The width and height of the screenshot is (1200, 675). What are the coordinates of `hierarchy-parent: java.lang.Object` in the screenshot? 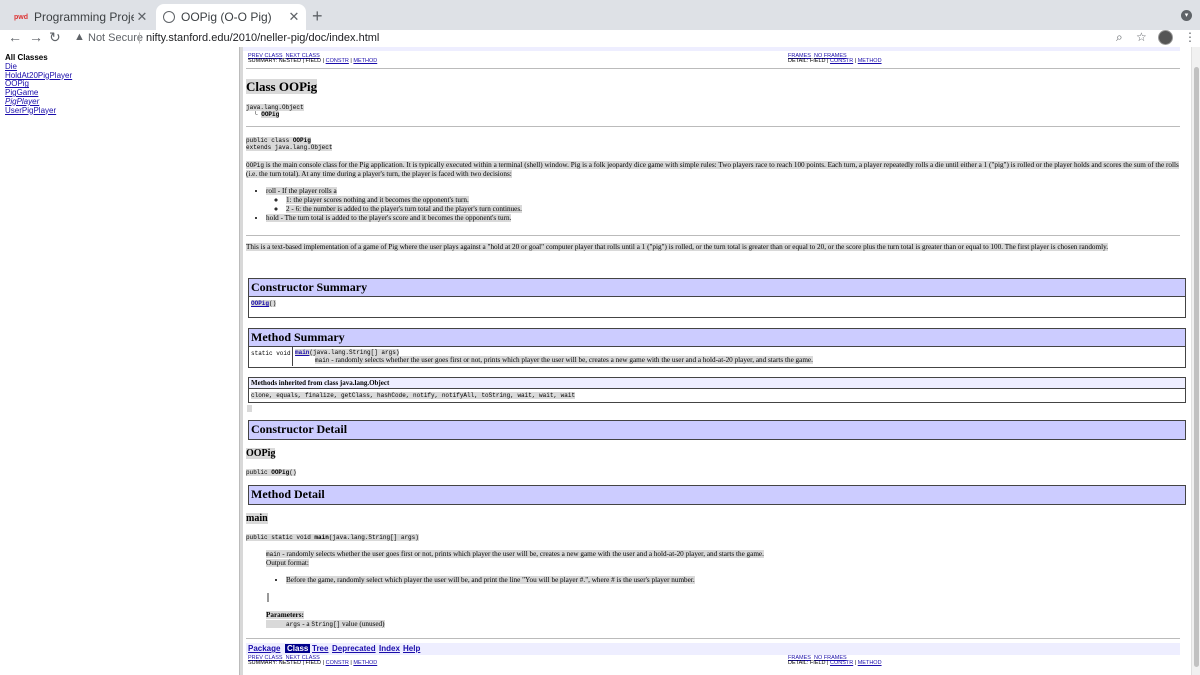 It's located at (275, 107).